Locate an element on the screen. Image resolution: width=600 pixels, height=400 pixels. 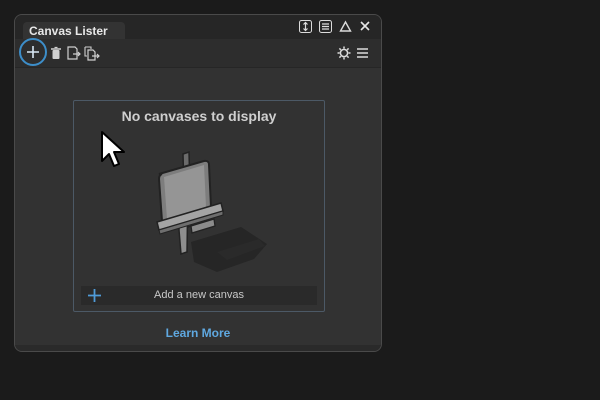
empty-state-title: No canvases to display is located at coordinates (199, 116).